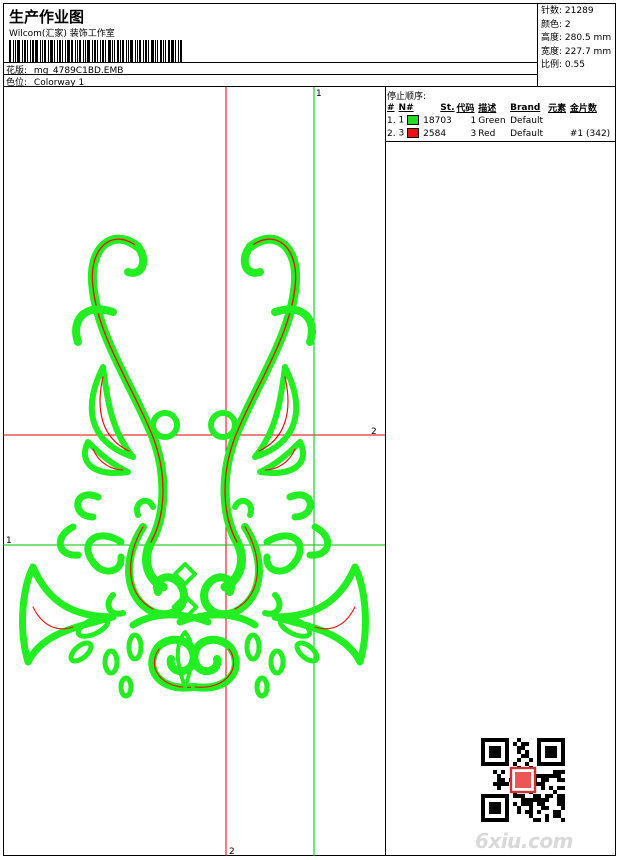 This screenshot has height=860, width=620. What do you see at coordinates (319, 94) in the screenshot?
I see `guide-label-top: 1` at bounding box center [319, 94].